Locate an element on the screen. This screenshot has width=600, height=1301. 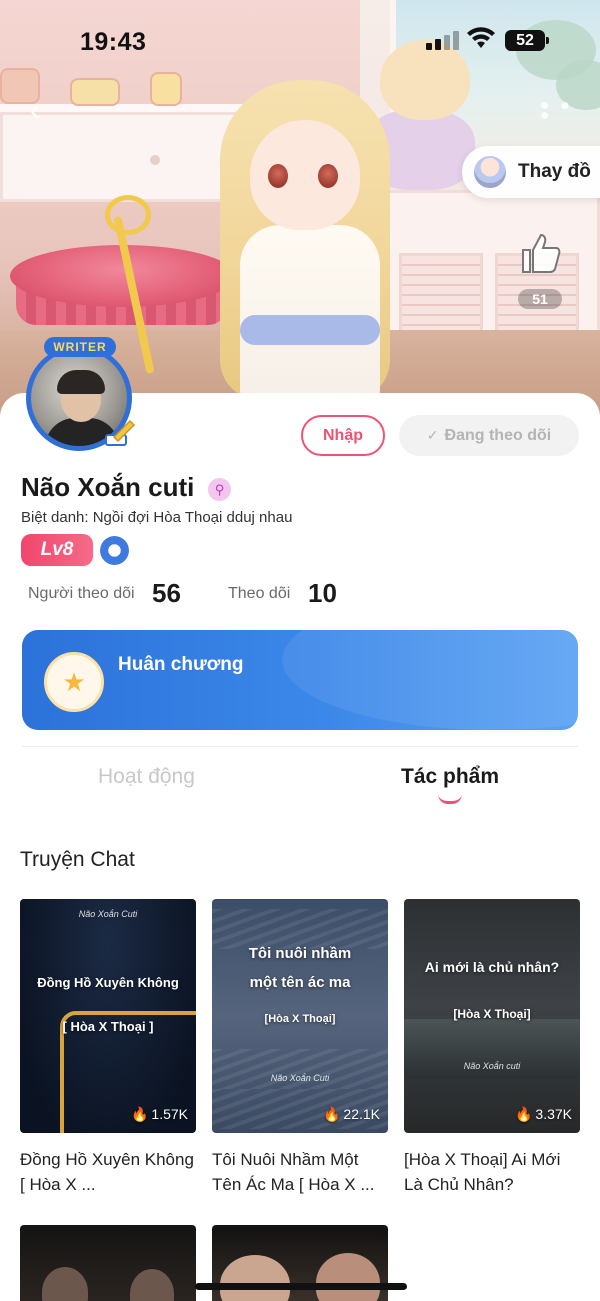
profile-nickname: Biệt danh: Ngồi đợi Hòa Thoại dduj nhau is located at coordinates (157, 517).